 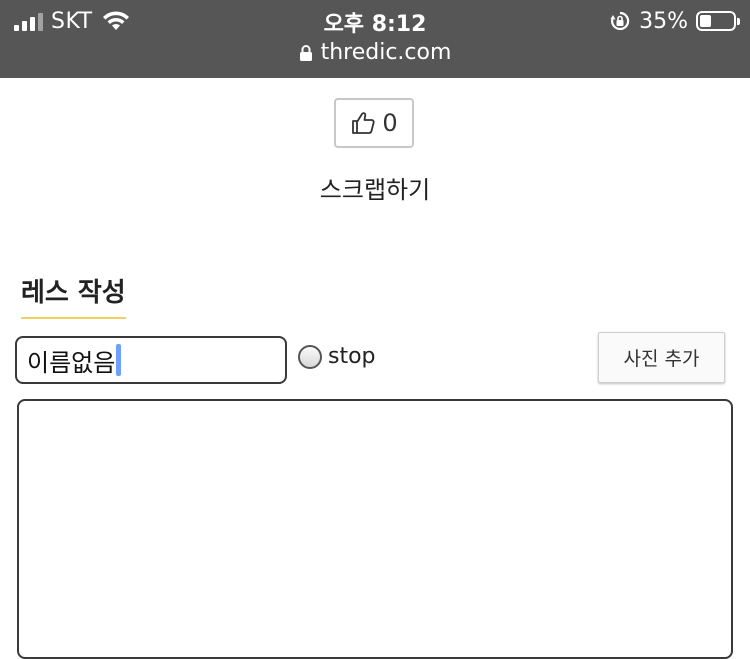 What do you see at coordinates (386, 52) in the screenshot?
I see `url-text: thredic.com` at bounding box center [386, 52].